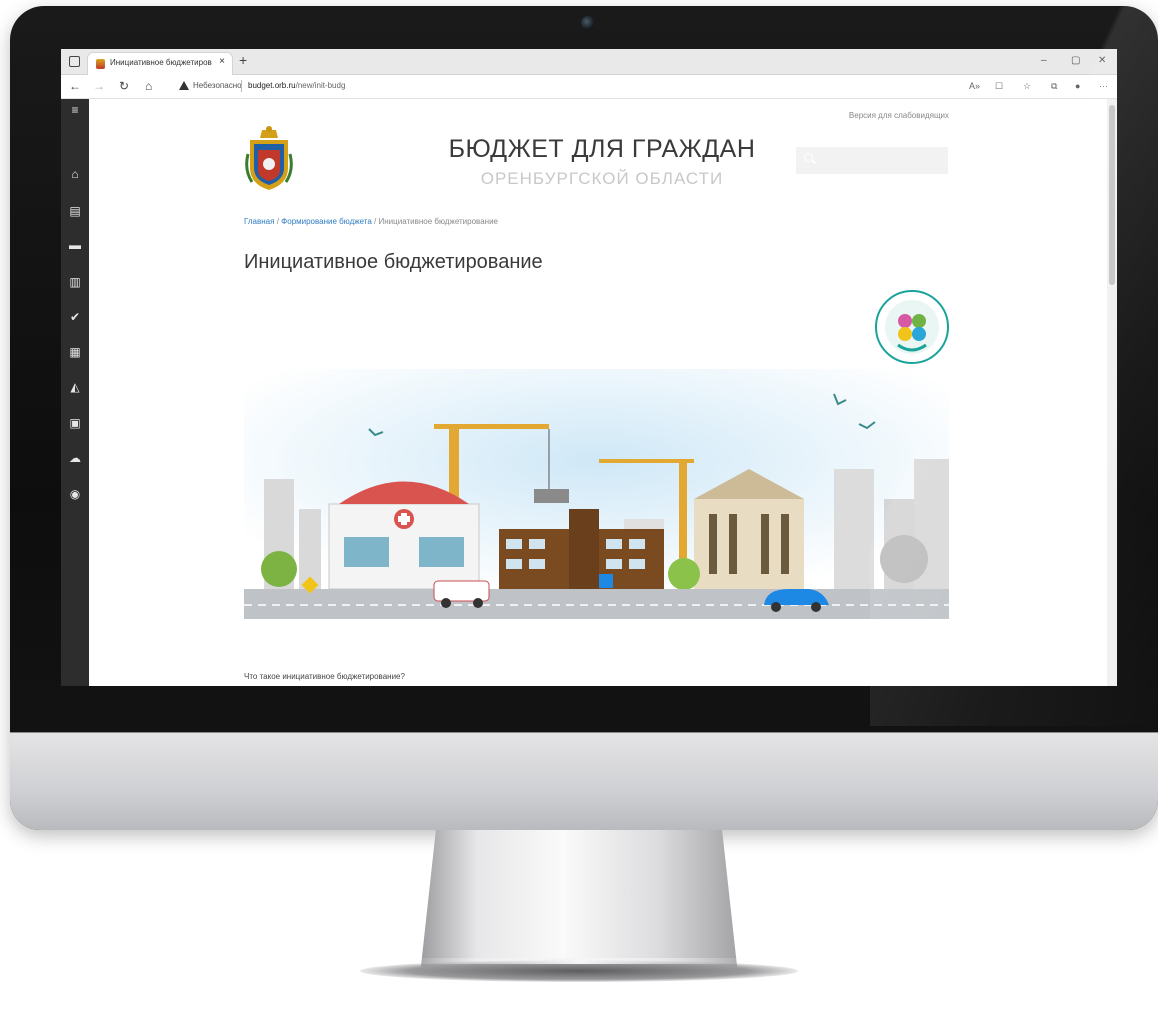  I want to click on breadcrumb-current: Инициативное бюджетирование, so click(438, 221).